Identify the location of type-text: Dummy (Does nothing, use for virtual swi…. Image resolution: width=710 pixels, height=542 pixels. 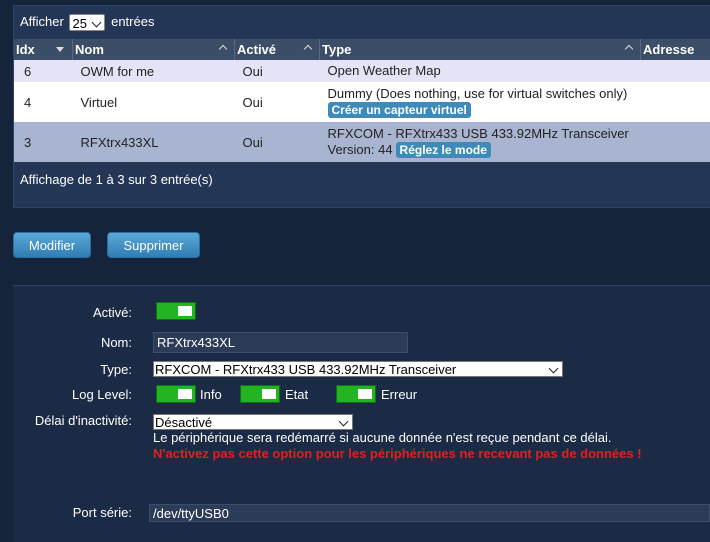
(484, 94).